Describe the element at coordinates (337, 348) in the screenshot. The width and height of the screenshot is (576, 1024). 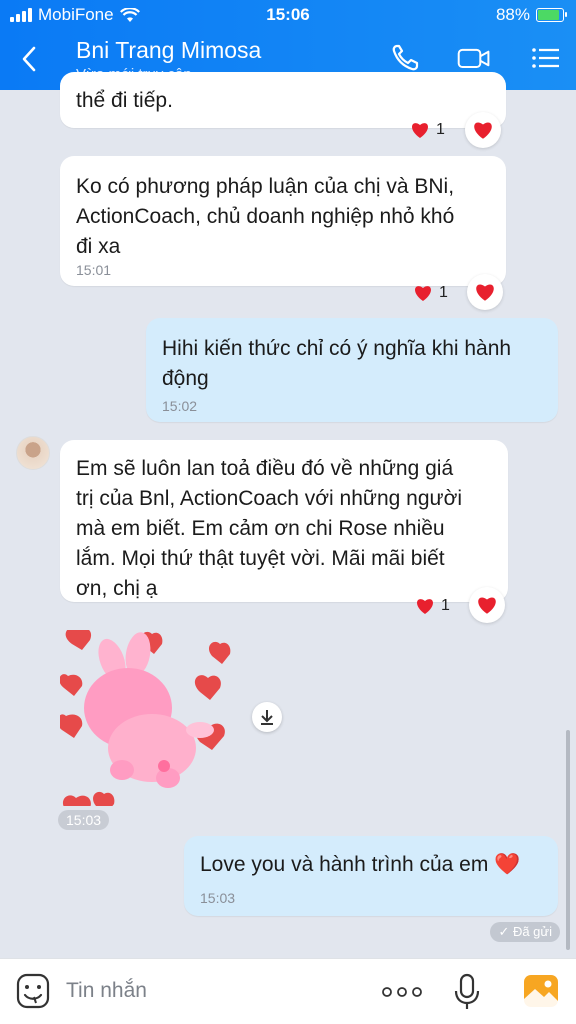
I see `message-line: Hihi kiến thức chỉ có ý nghĩa khi hành` at that location.